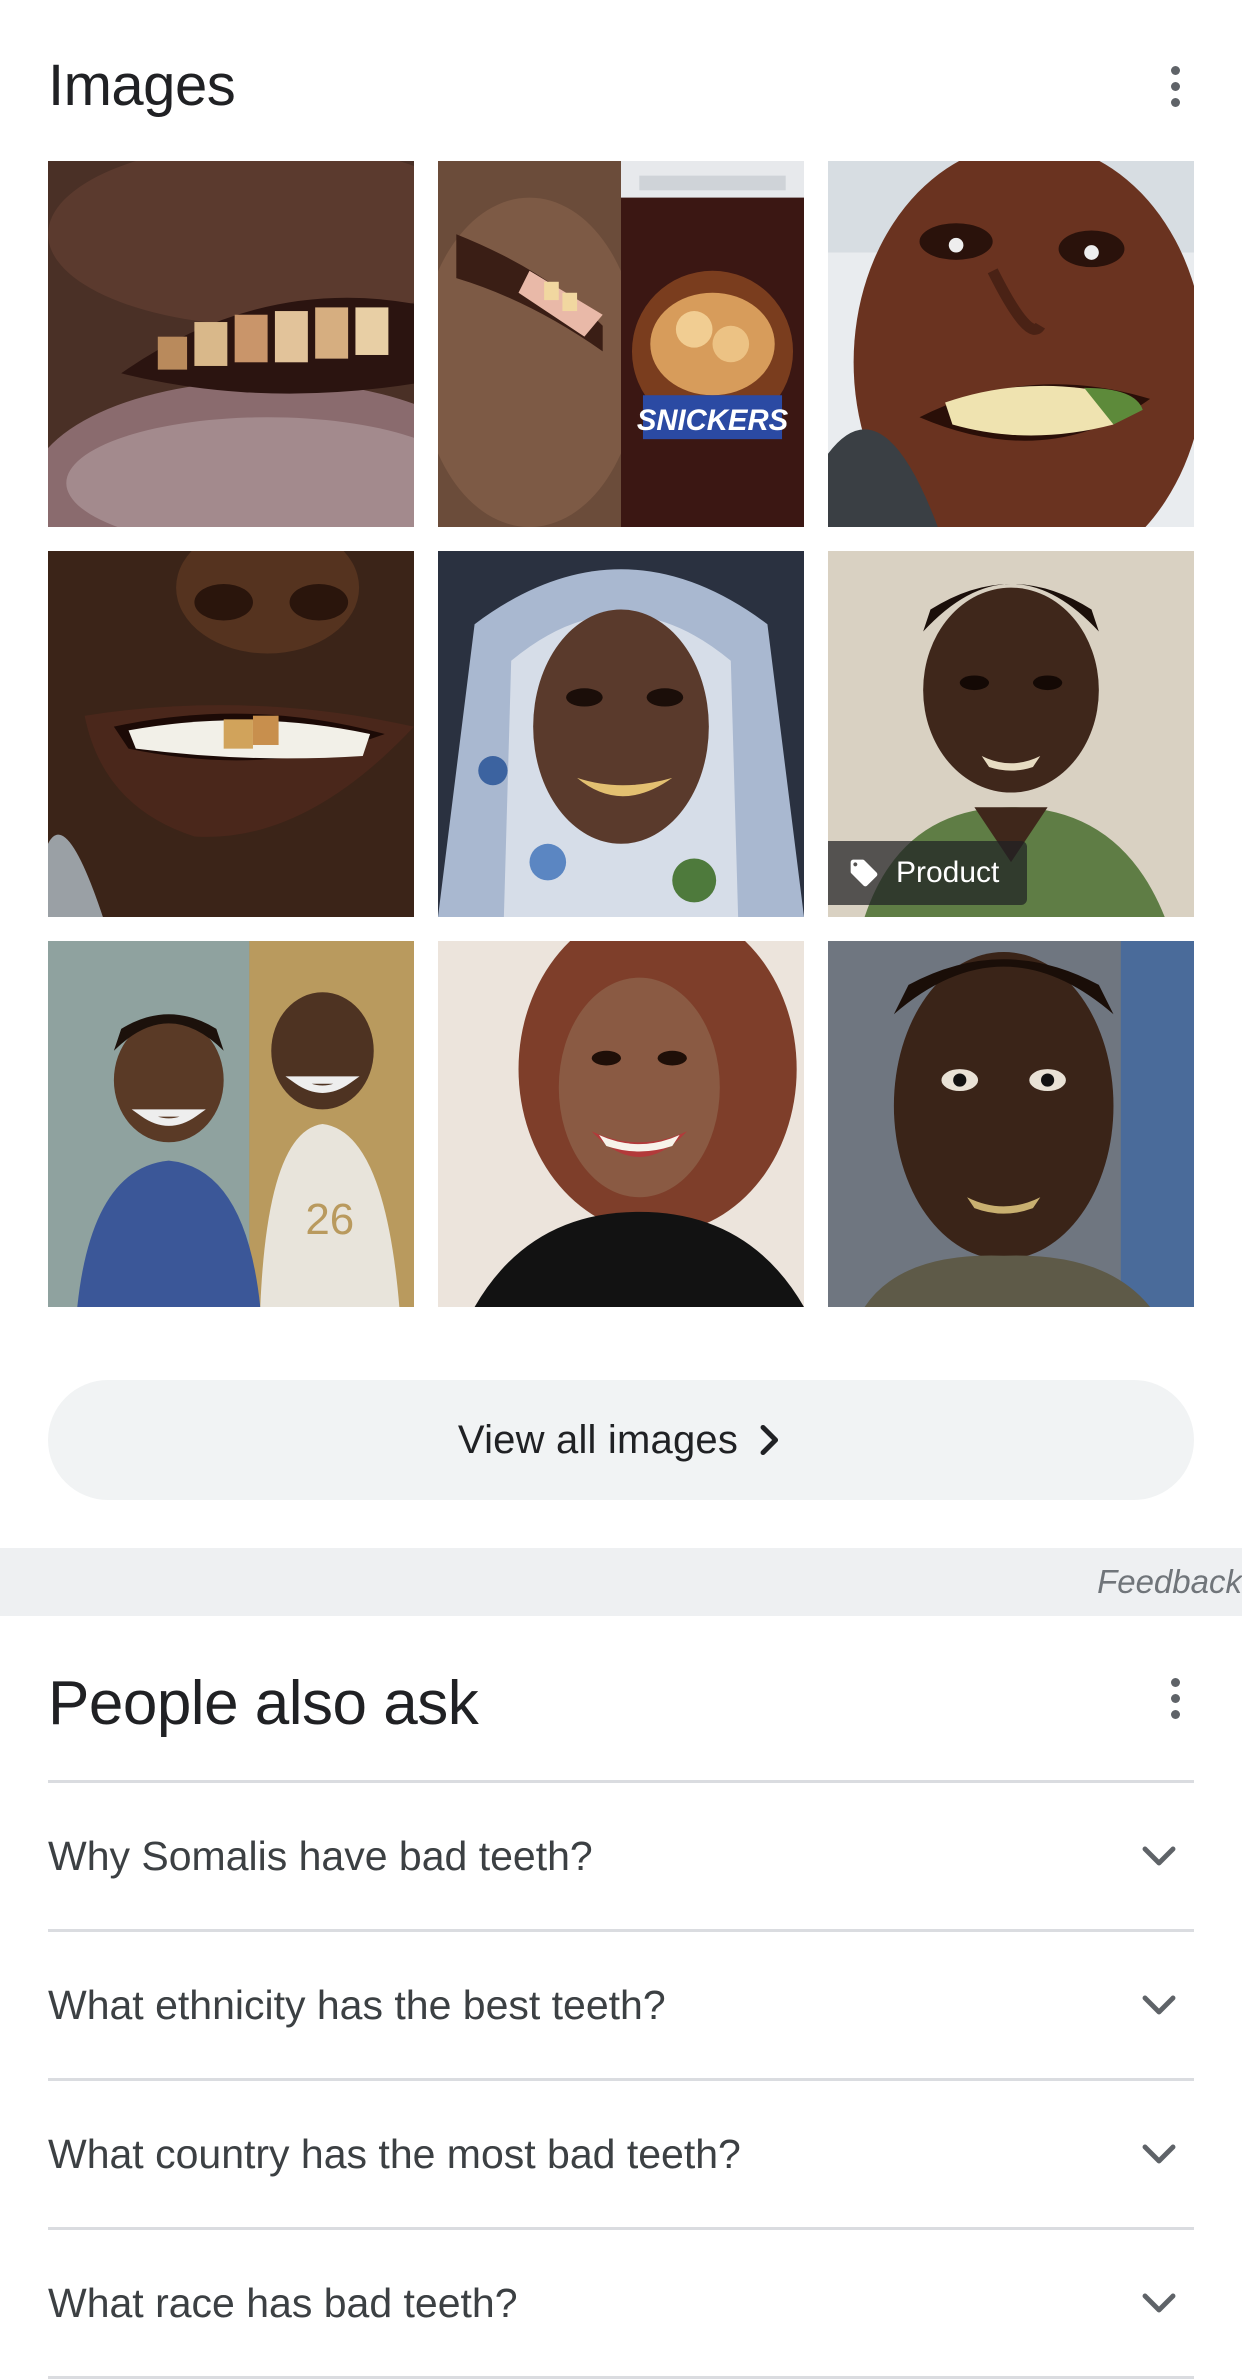  Describe the element at coordinates (713, 420) in the screenshot. I see `snickers-wrapper-text: SNICKERS` at that location.